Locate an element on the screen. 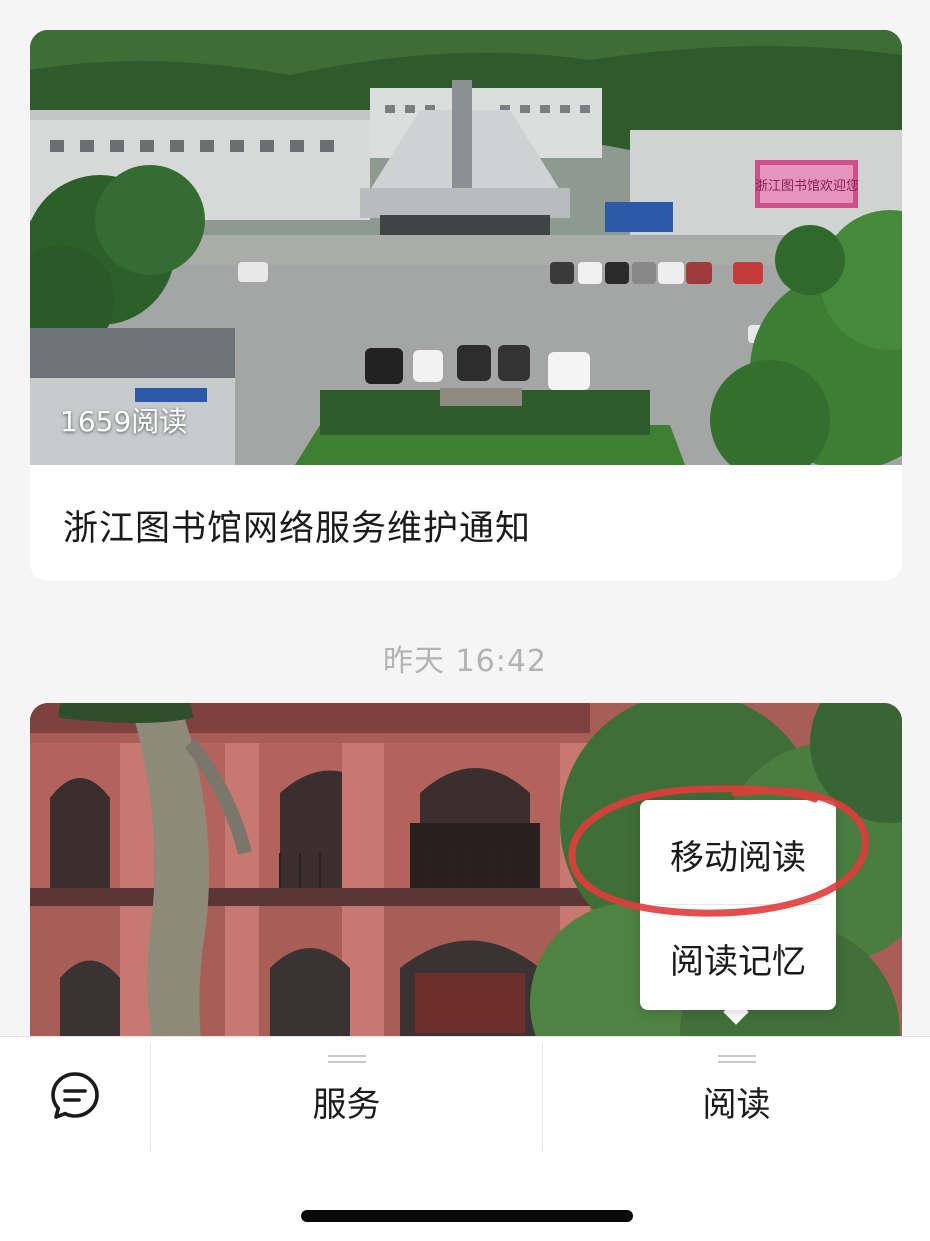  home-indicator is located at coordinates (467, 1216).